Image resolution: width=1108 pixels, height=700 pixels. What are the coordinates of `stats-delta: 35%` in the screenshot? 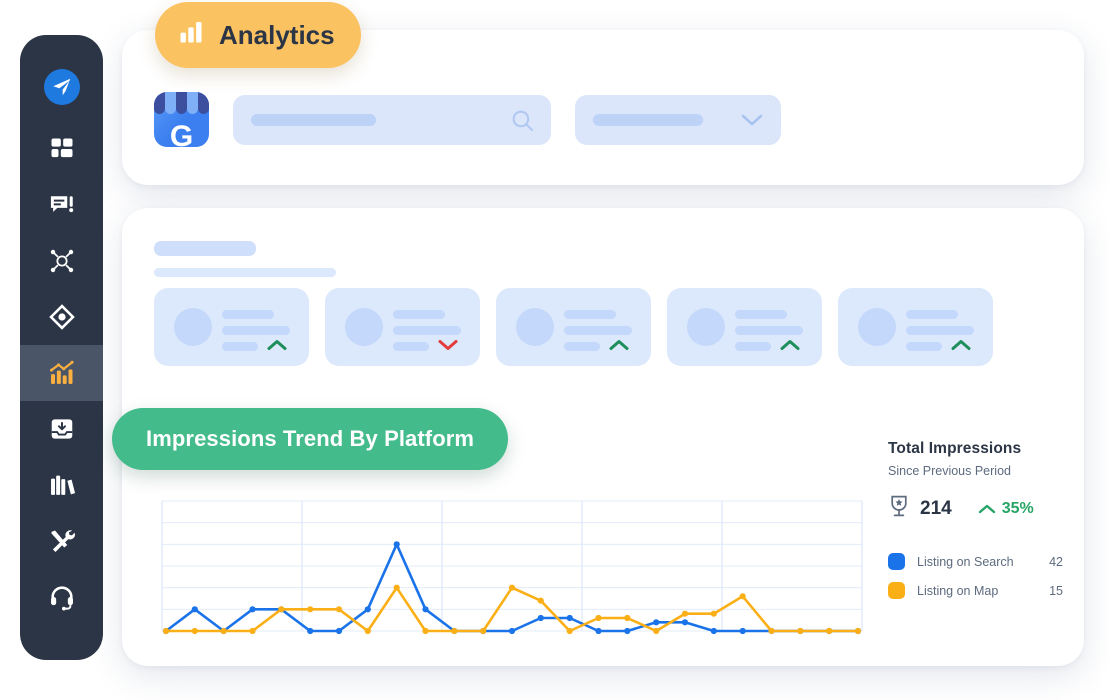 It's located at (1006, 509).